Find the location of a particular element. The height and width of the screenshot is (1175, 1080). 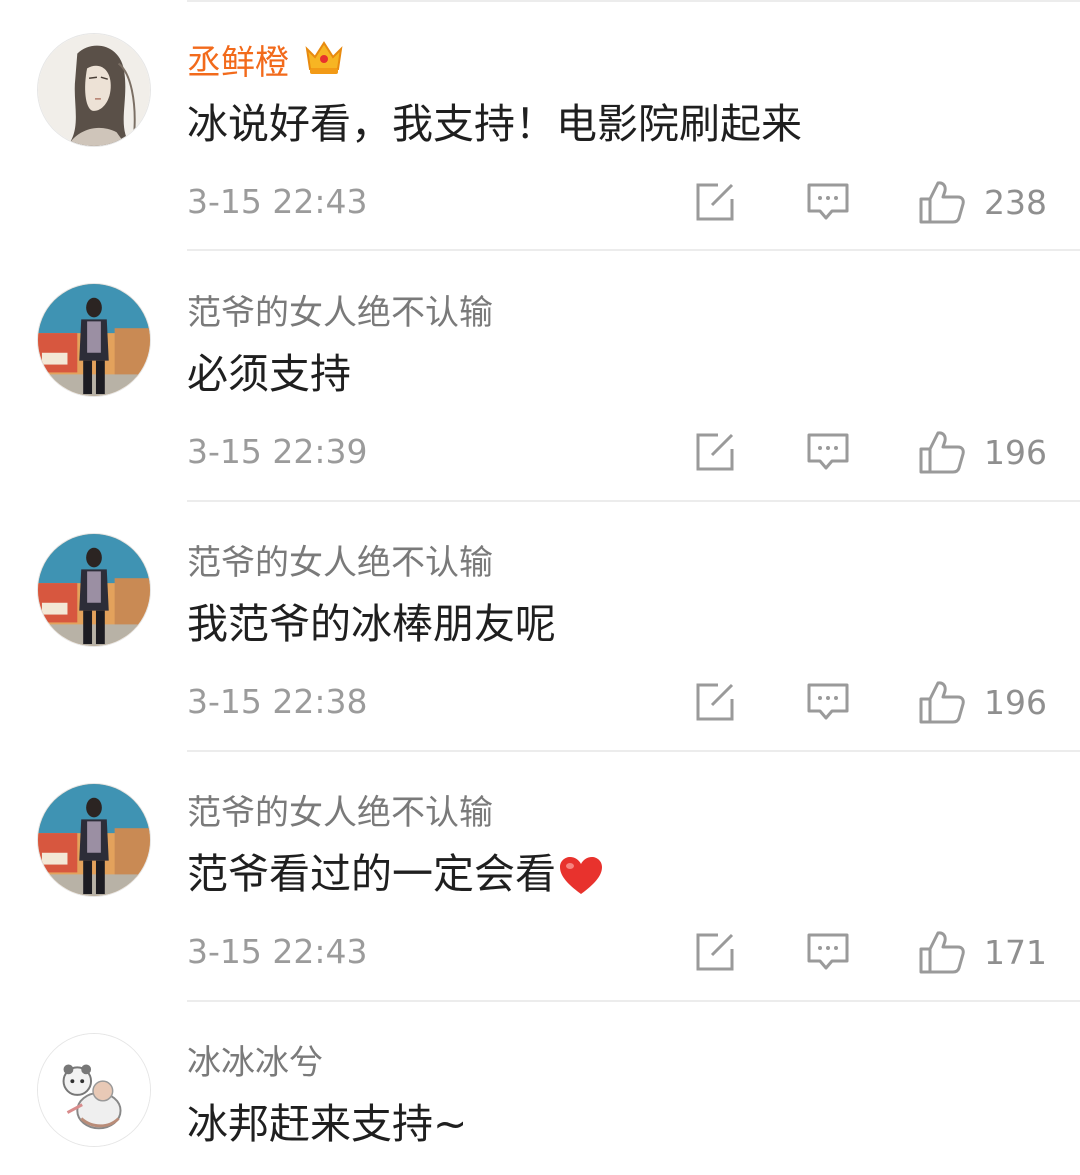

timestamp: 3-15 22:38 is located at coordinates (277, 701).